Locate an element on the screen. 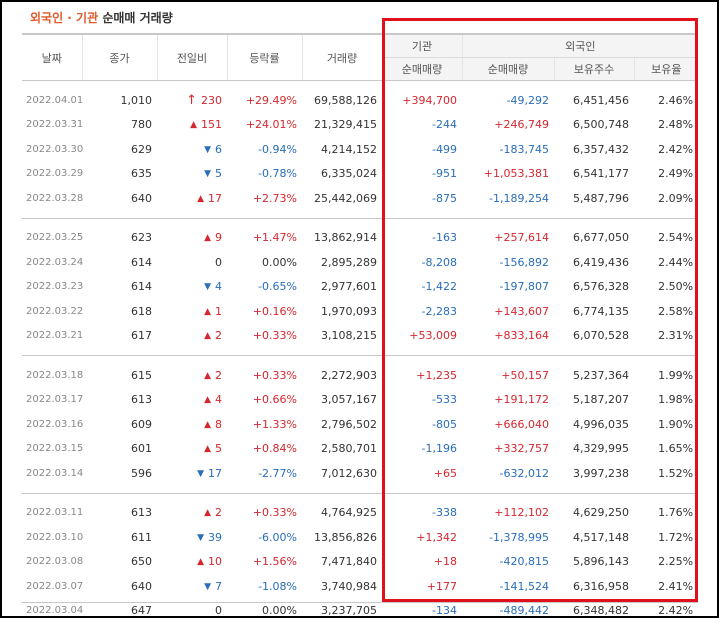 This screenshot has height=630, width=719. cell-foreign-shares: 4,996,035 is located at coordinates (594, 424).